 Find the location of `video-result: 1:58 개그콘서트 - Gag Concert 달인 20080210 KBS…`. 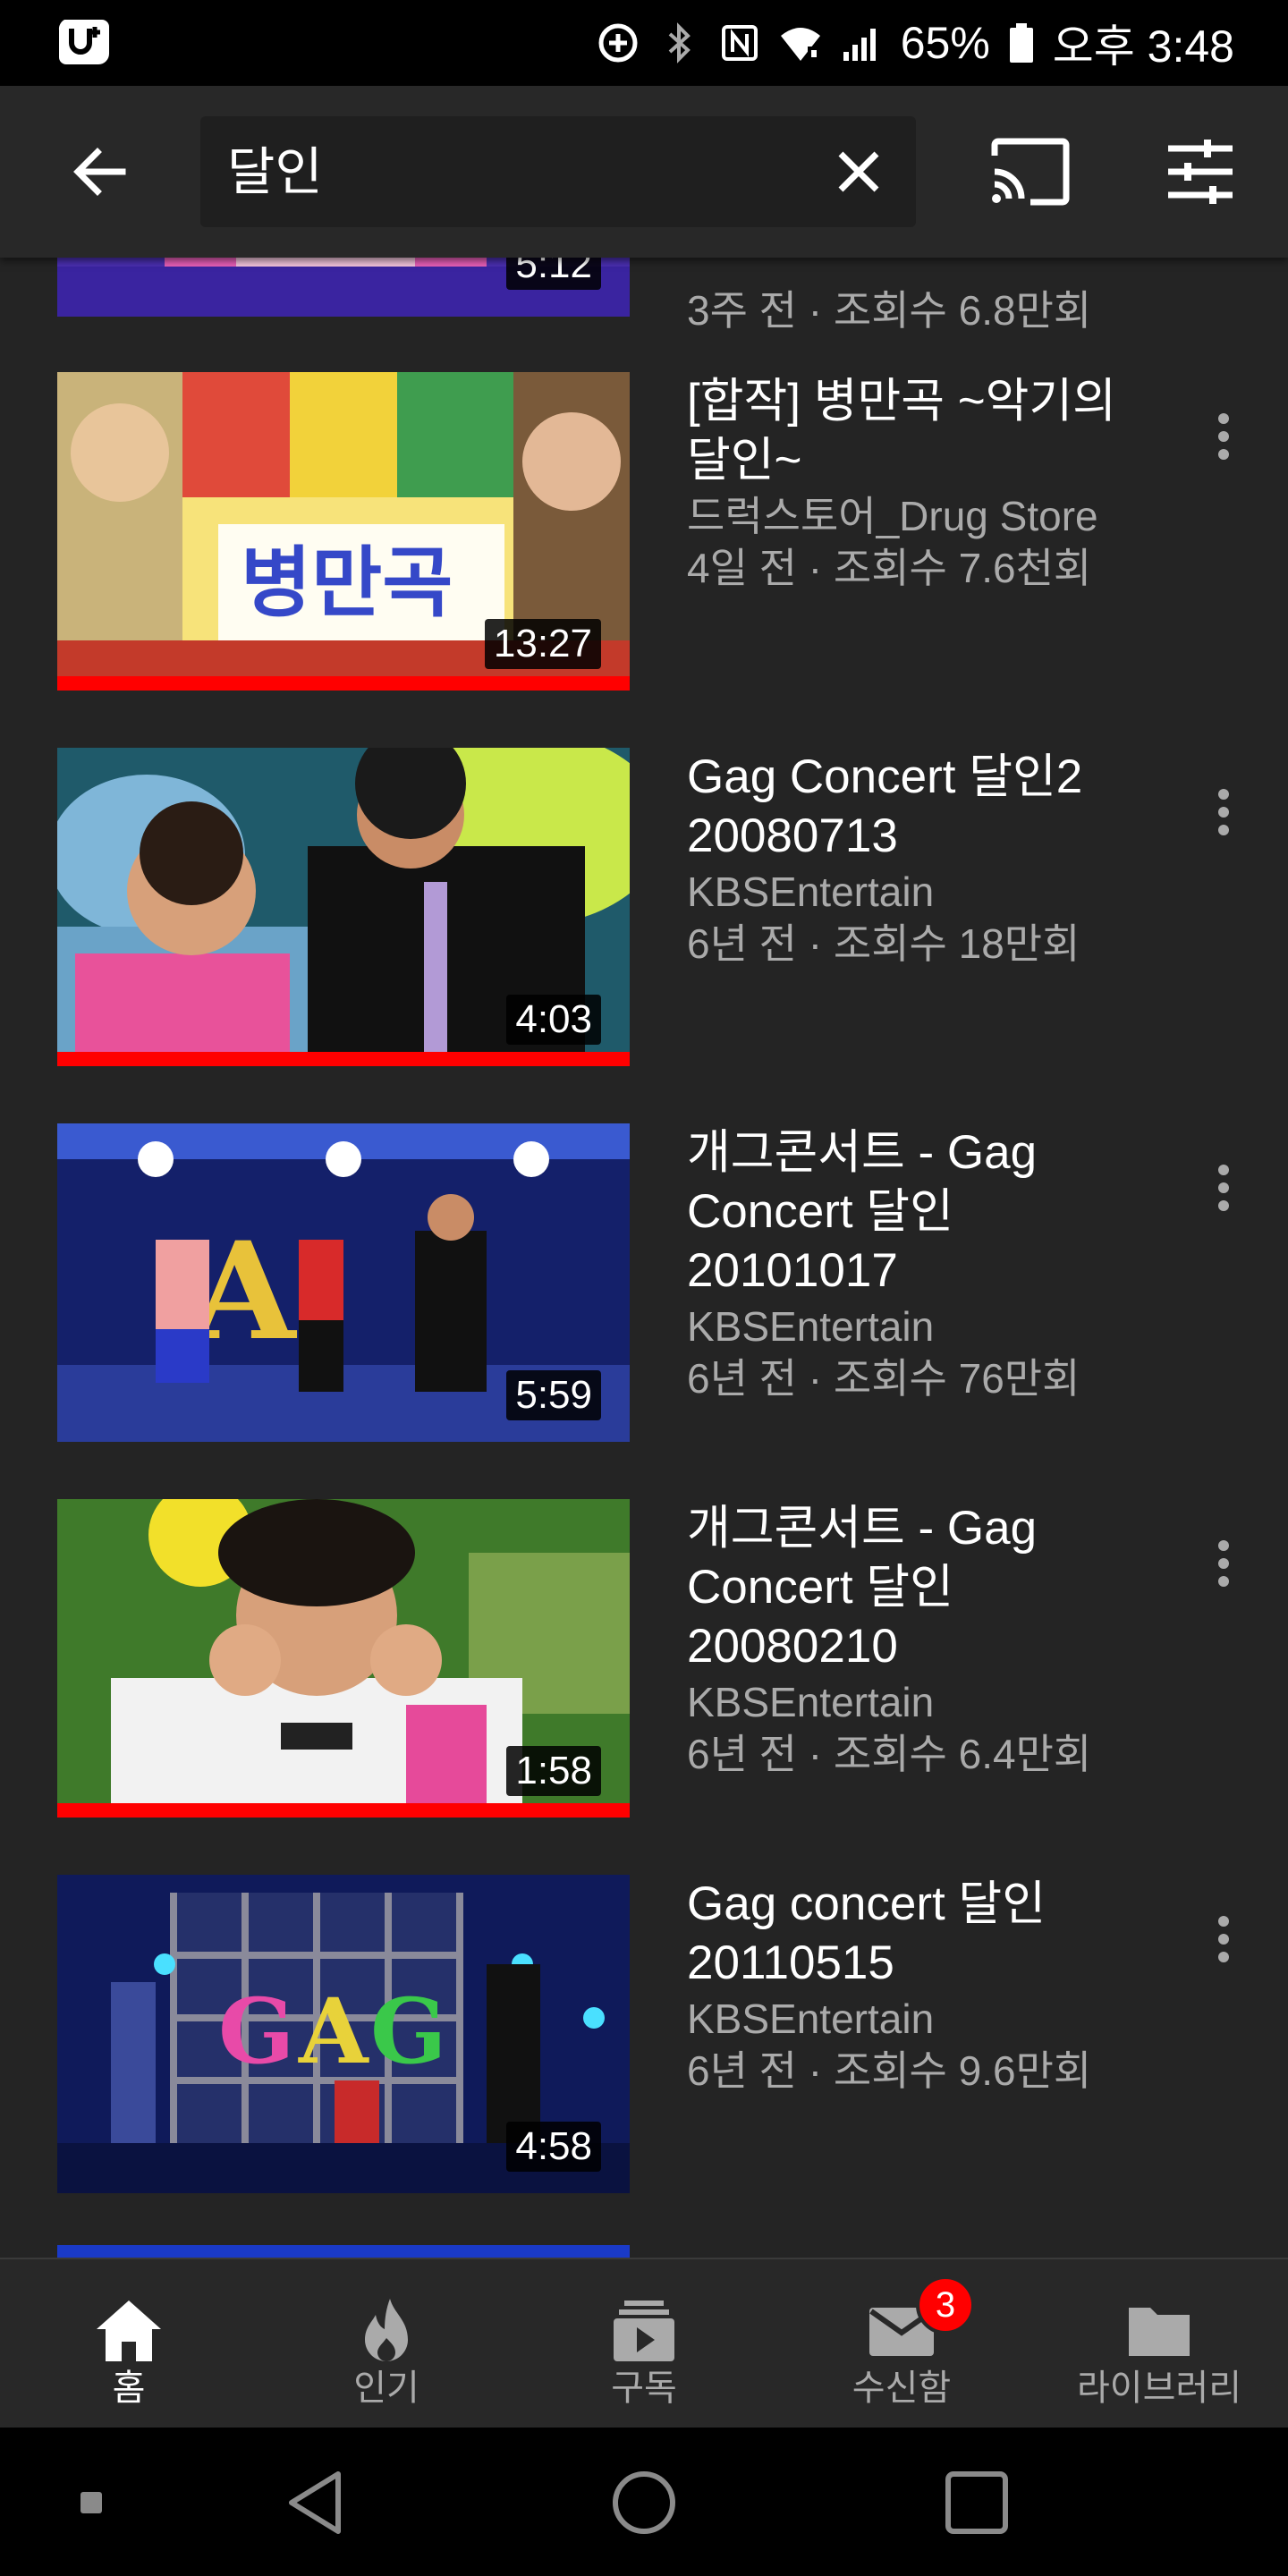

video-result: 1:58 개그콘서트 - Gag Concert 달인 20080210 KBS… is located at coordinates (644, 1687).